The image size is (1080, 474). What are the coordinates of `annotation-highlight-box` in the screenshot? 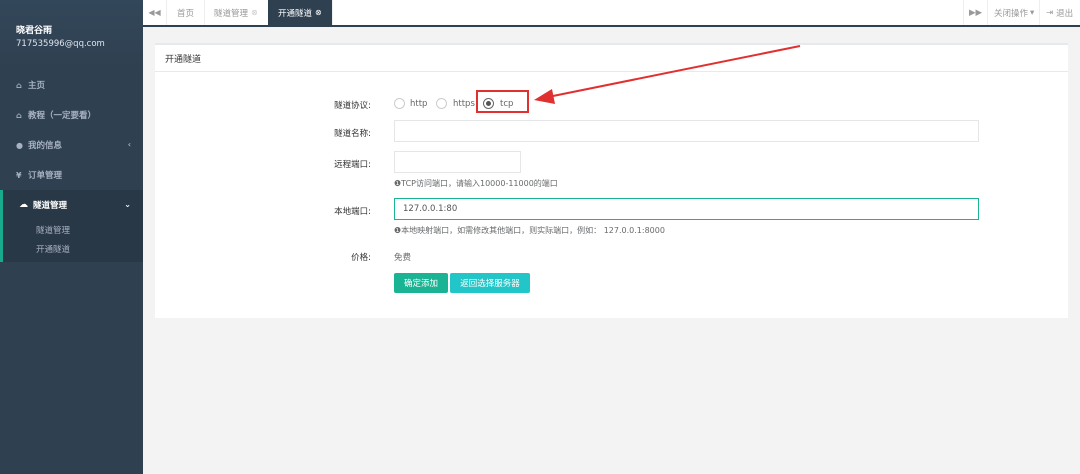 It's located at (502, 101).